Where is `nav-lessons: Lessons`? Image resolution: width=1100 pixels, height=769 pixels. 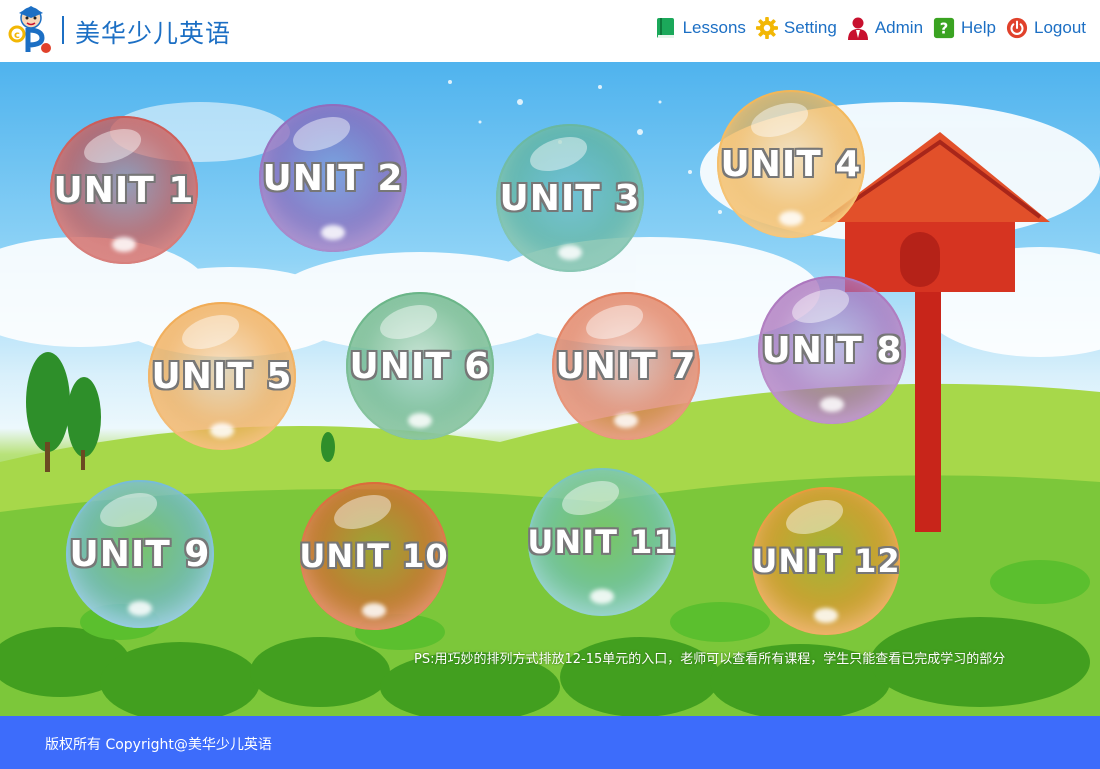
nav-lessons: Lessons is located at coordinates (700, 28).